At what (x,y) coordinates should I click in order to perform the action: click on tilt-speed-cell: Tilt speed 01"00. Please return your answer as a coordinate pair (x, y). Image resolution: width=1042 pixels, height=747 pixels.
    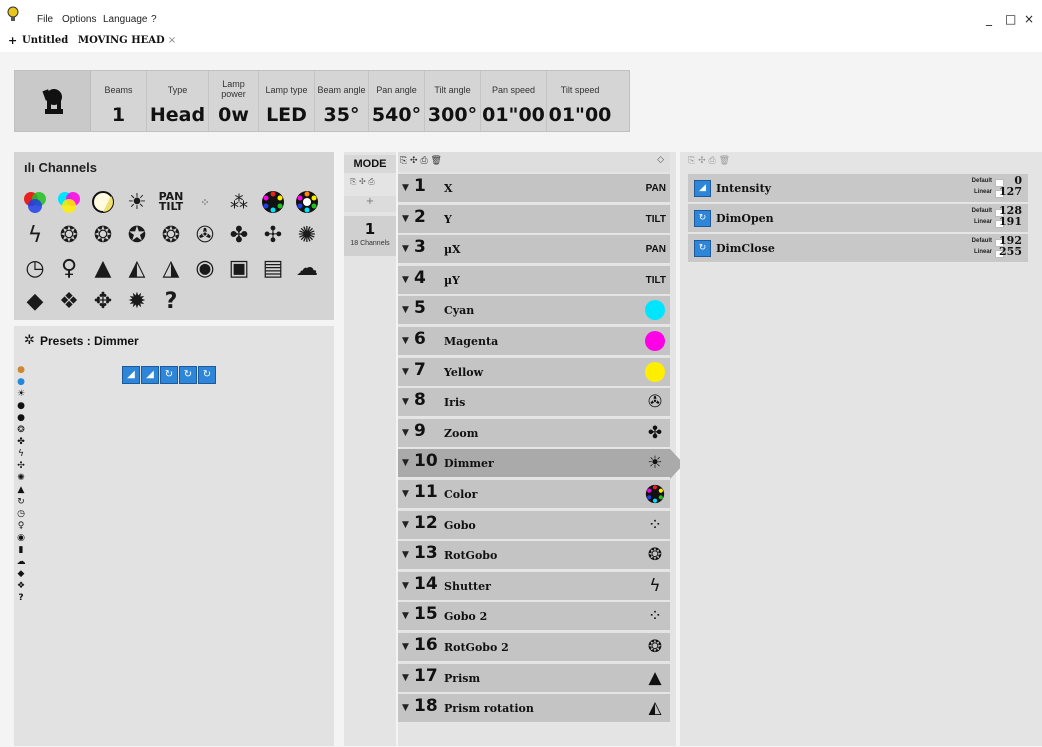
    Looking at the image, I should click on (580, 101).